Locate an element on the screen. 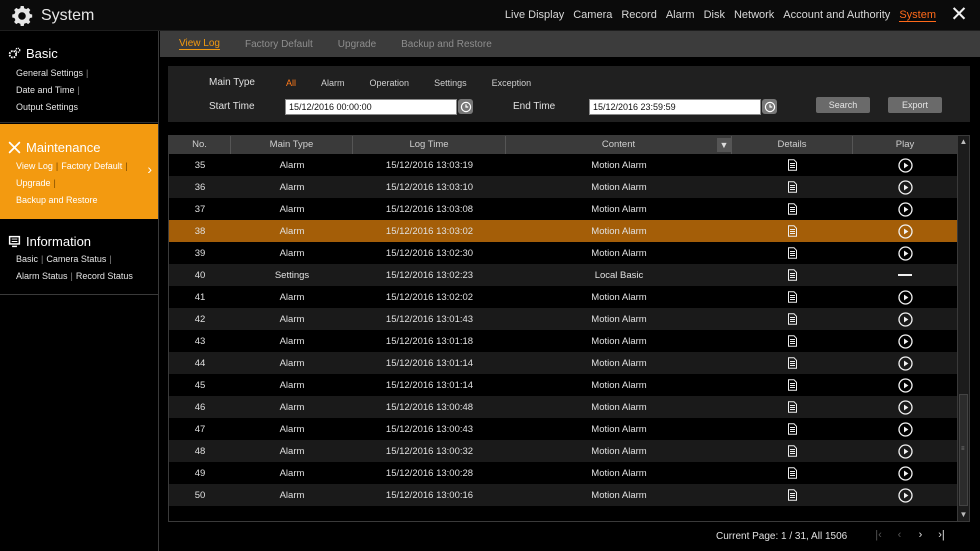 The height and width of the screenshot is (551, 980). scrollbar-thumb: ≡ is located at coordinates (963, 450).